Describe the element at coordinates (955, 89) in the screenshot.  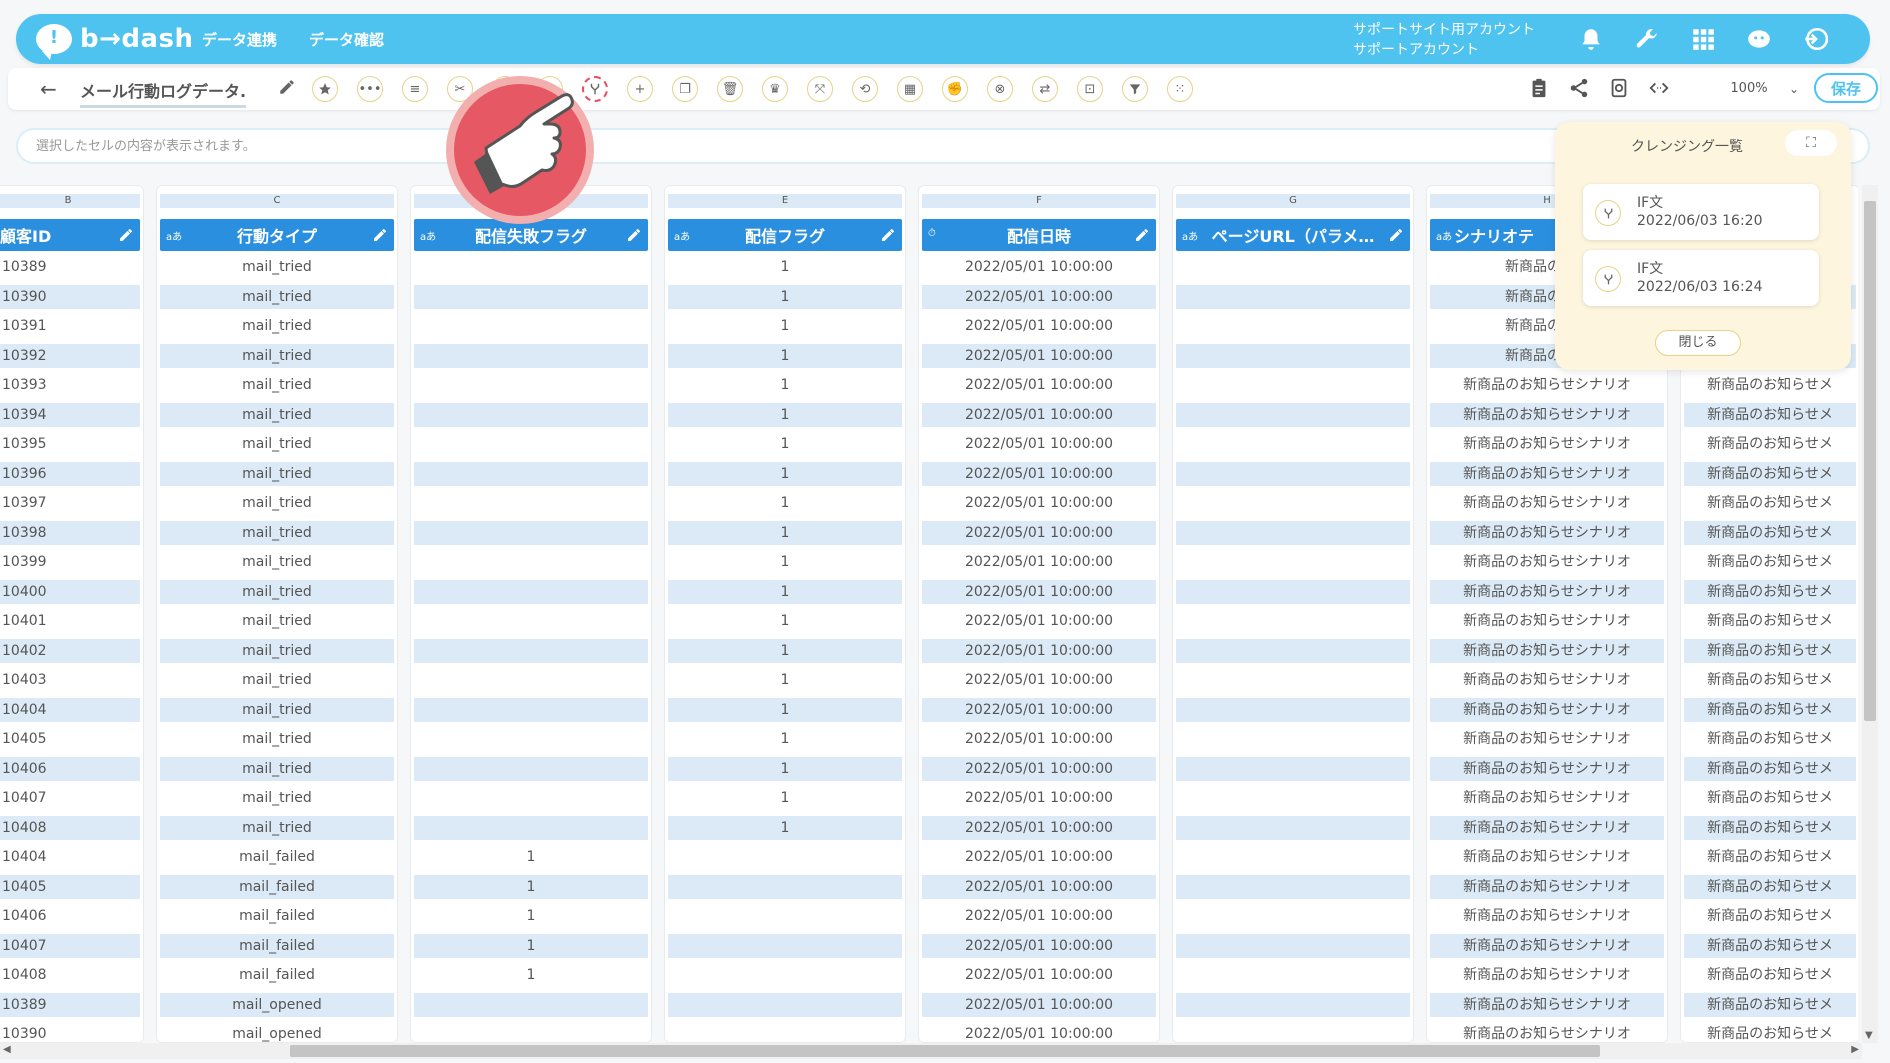
I see `hand-drag-icon: ✊` at that location.